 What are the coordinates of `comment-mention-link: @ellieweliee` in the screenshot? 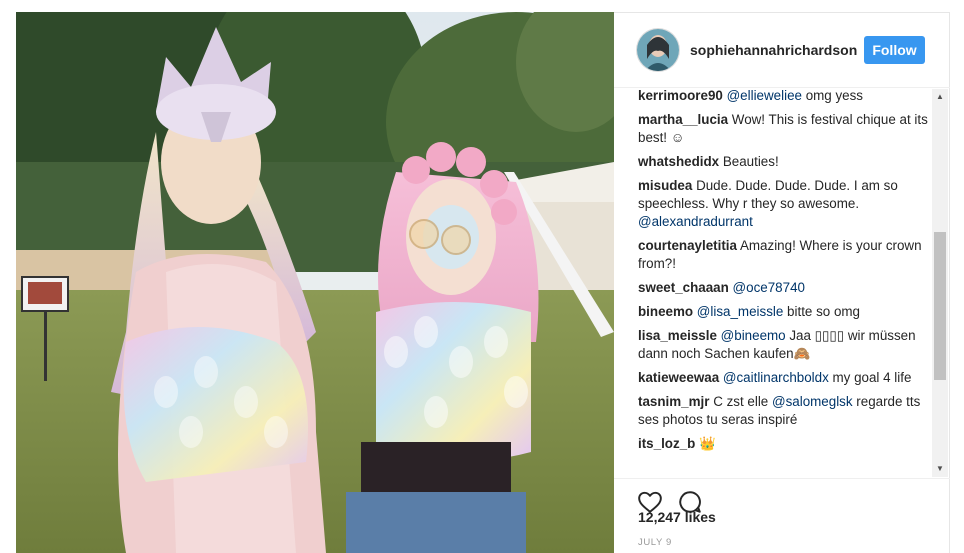 It's located at (764, 95).